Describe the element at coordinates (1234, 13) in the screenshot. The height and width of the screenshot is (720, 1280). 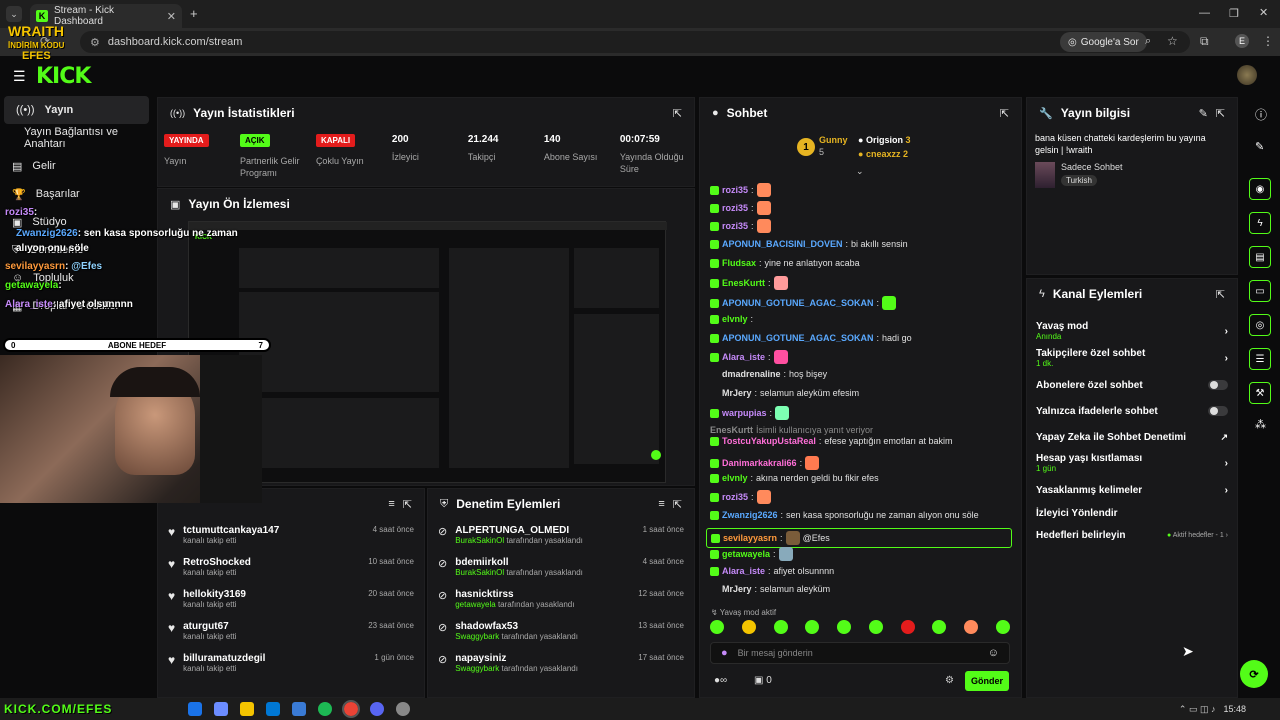
I see `restore-icon: ❐` at that location.